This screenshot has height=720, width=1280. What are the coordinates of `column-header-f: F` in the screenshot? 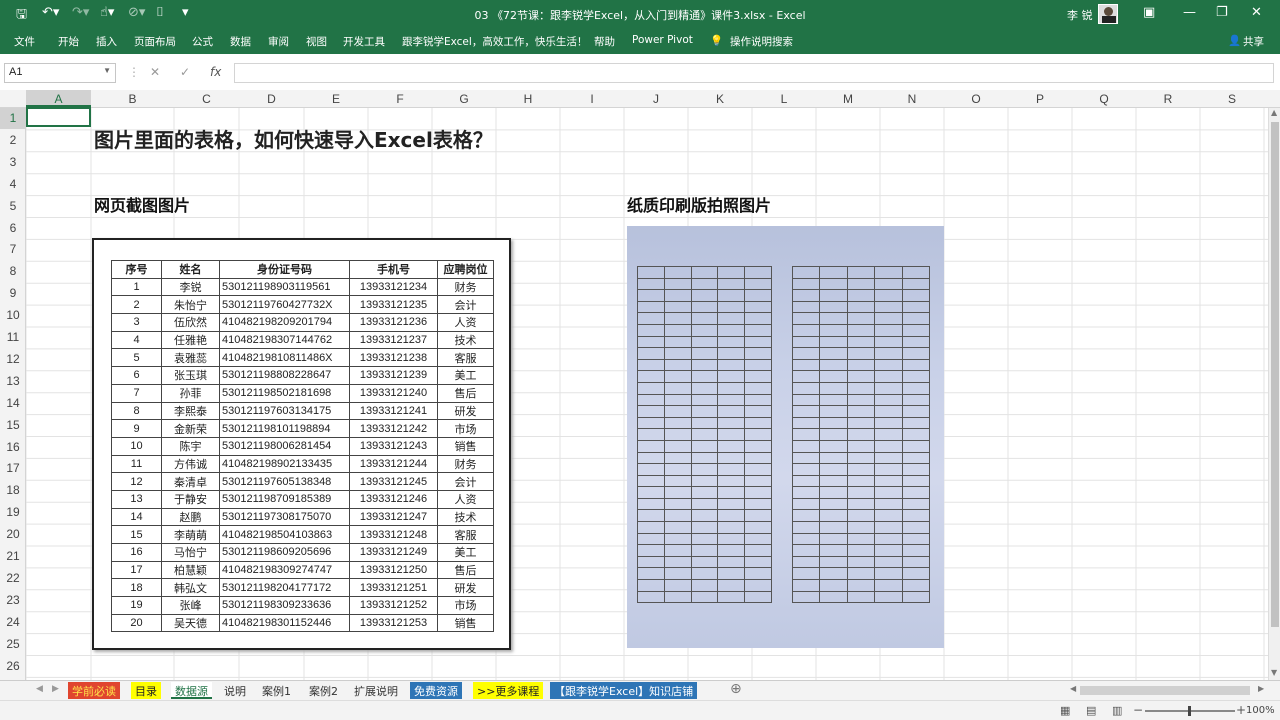 It's located at (400, 99).